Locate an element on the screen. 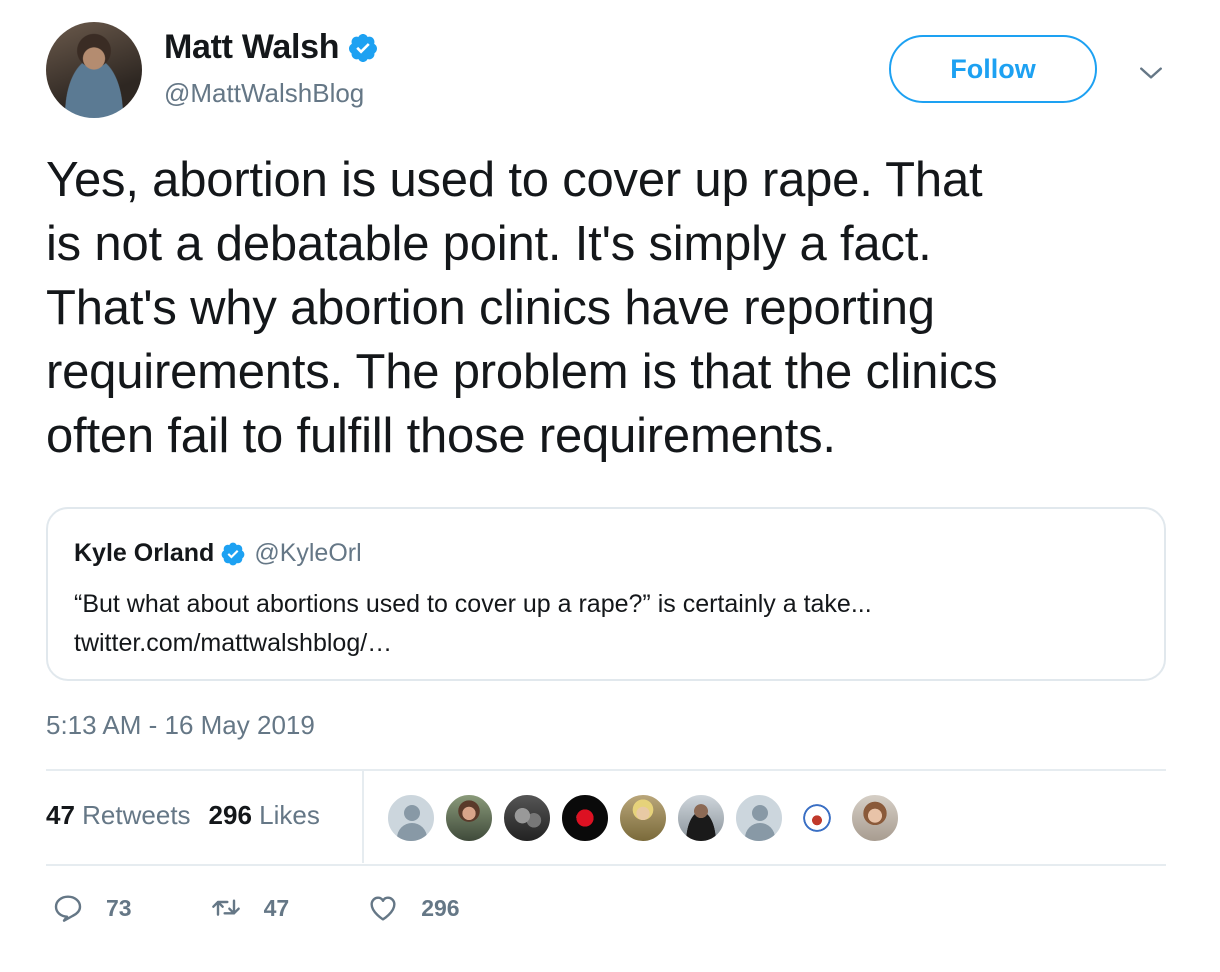 This screenshot has width=1220, height=972. retweets-stat: 47 Retweets is located at coordinates (118, 815).